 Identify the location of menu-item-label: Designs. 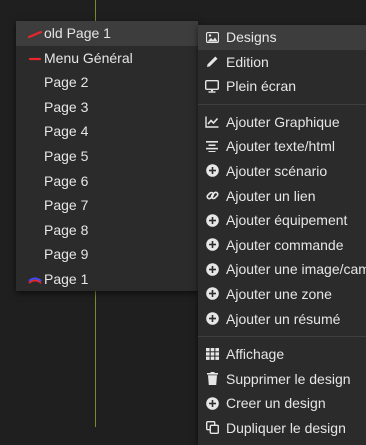
(251, 37).